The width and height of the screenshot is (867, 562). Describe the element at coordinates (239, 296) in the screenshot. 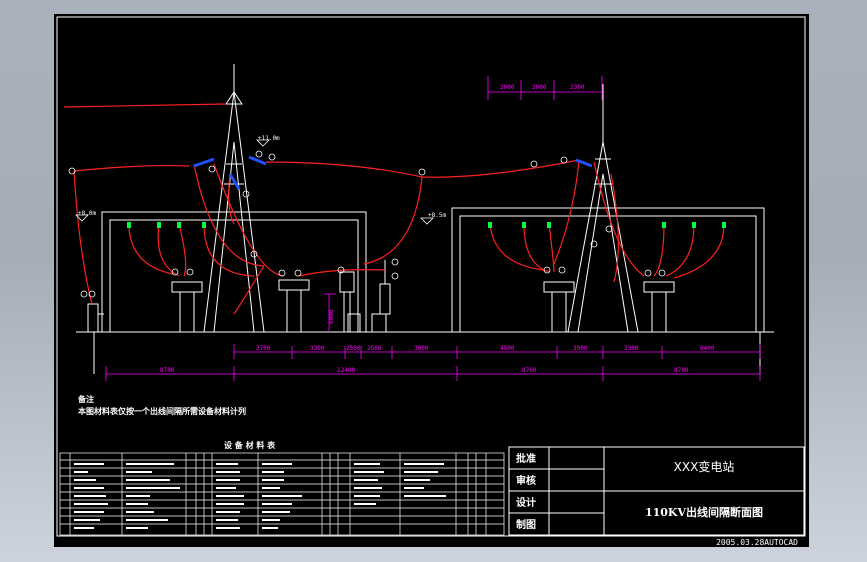

I see `left-equipment-supports` at that location.